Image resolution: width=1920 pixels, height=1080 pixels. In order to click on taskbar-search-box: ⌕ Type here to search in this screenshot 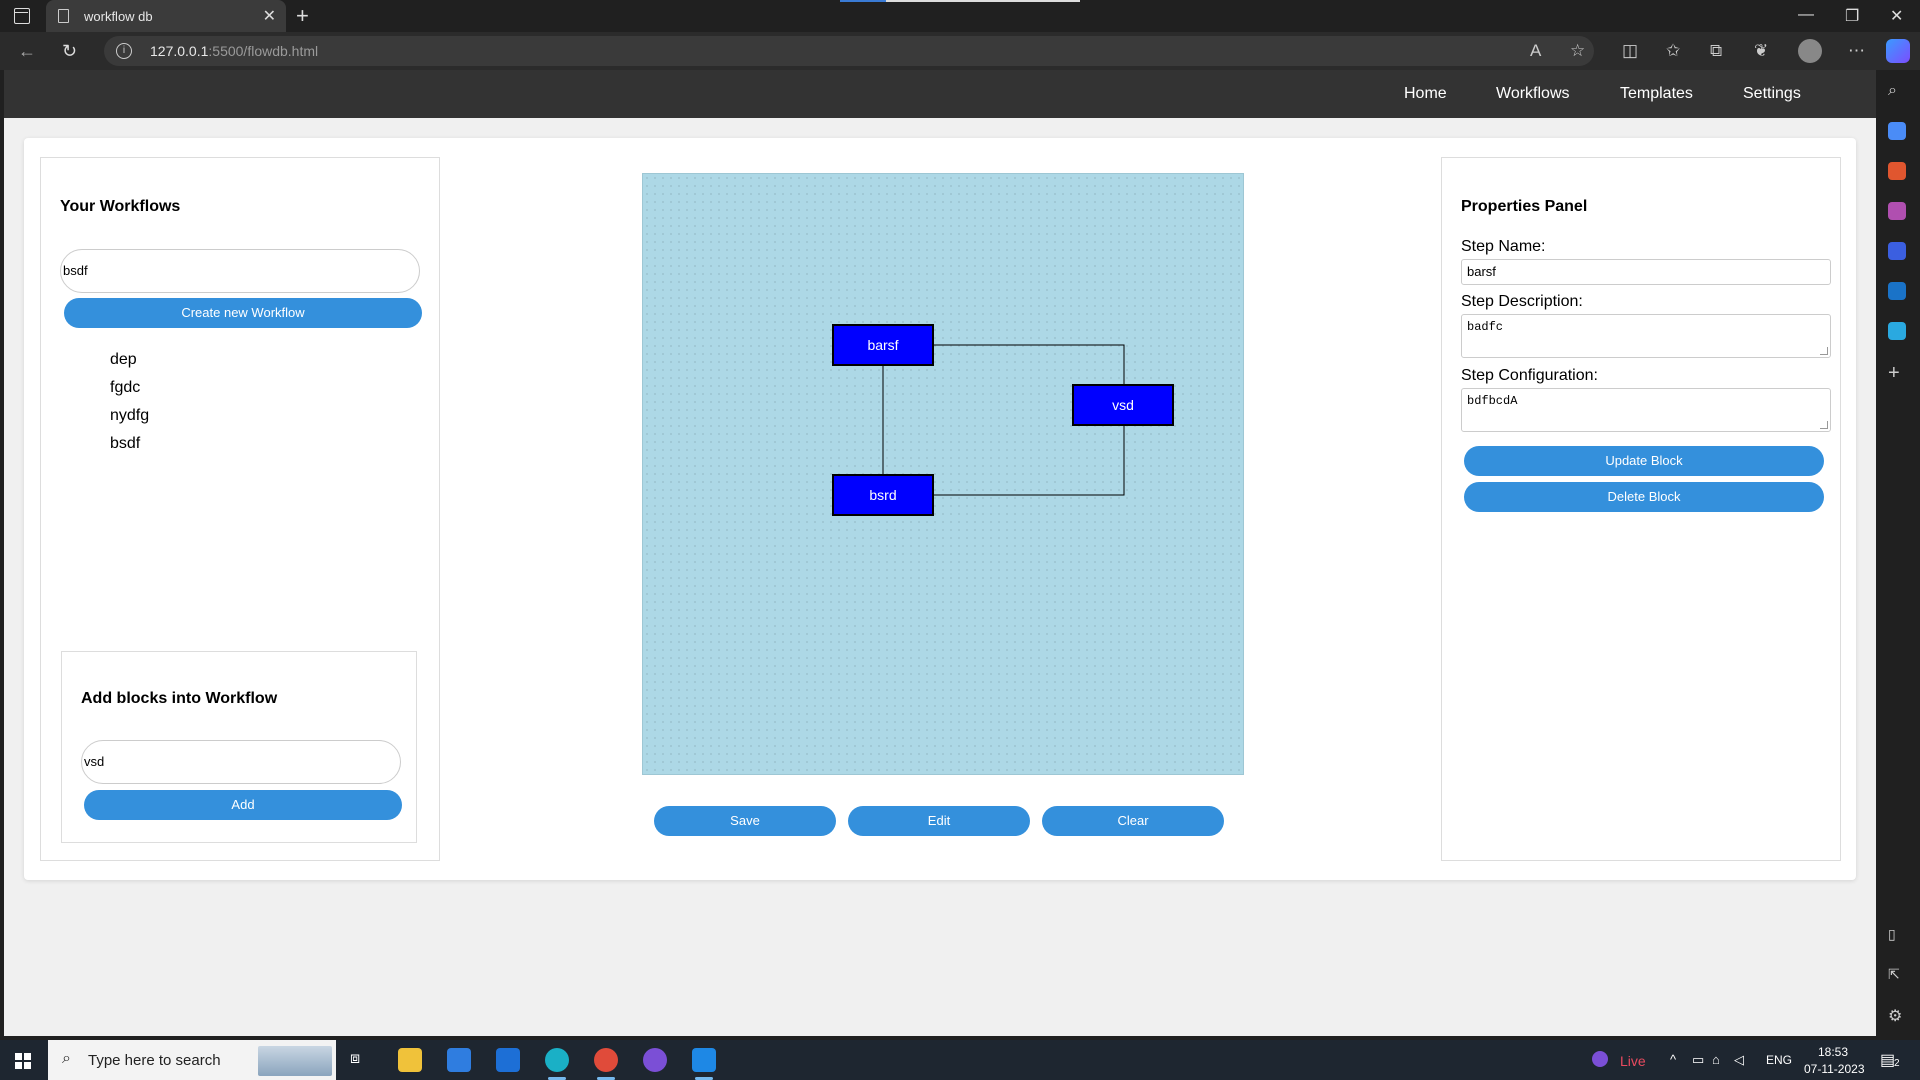, I will do `click(192, 1060)`.